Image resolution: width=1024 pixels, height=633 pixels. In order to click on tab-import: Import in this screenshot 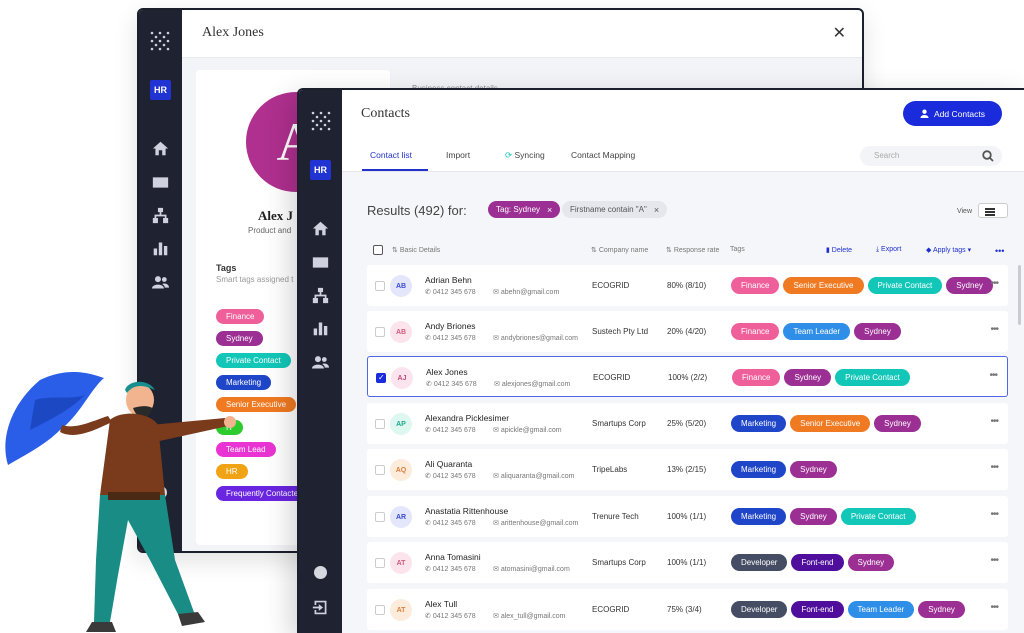, I will do `click(458, 155)`.